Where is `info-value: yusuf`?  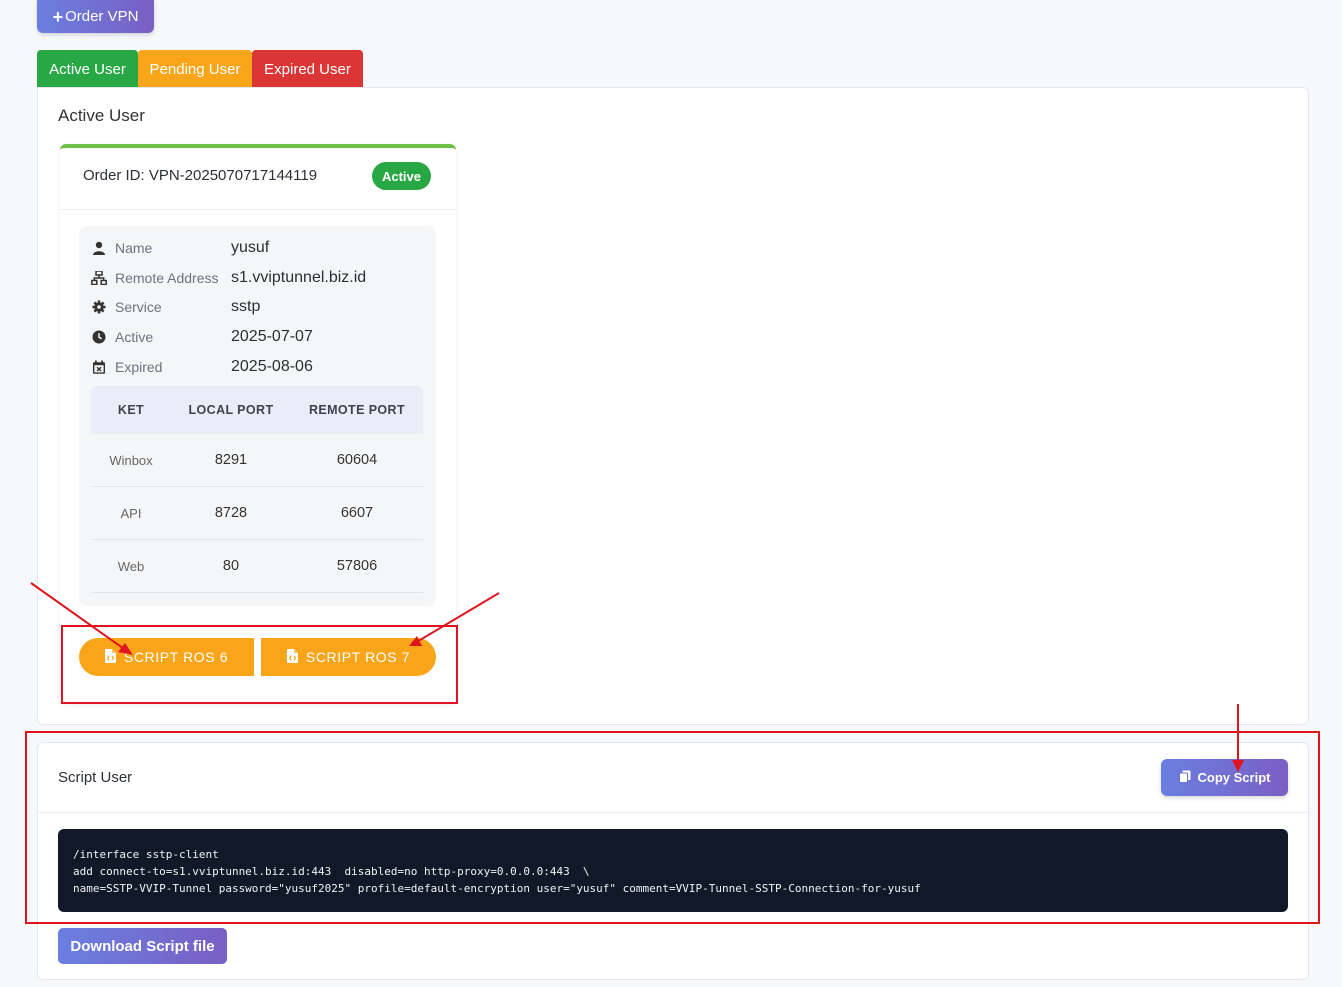 info-value: yusuf is located at coordinates (250, 247).